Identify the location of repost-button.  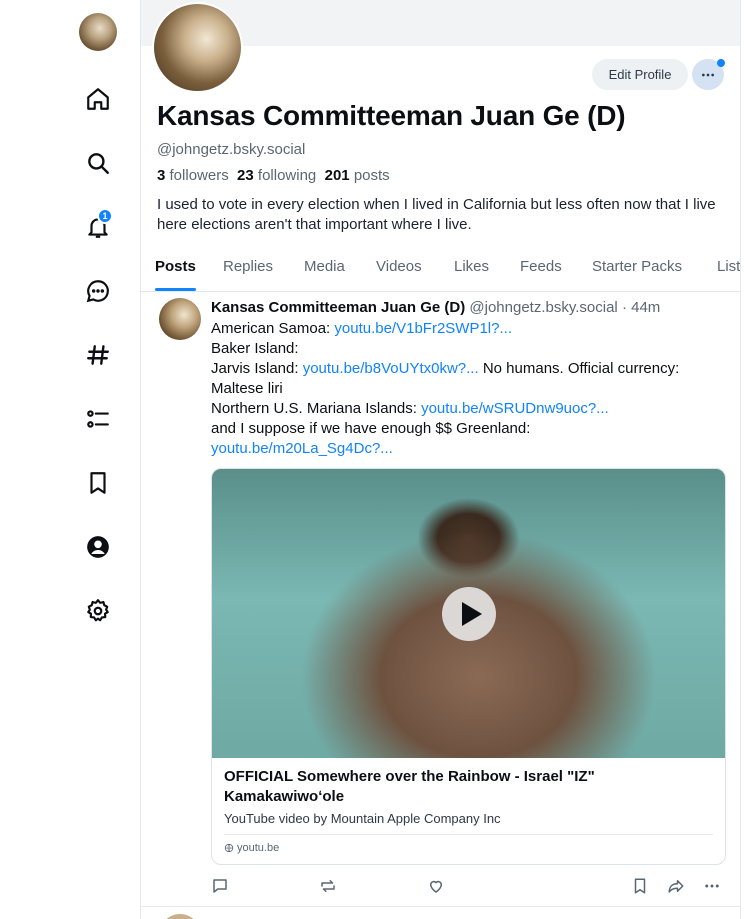
(328, 886).